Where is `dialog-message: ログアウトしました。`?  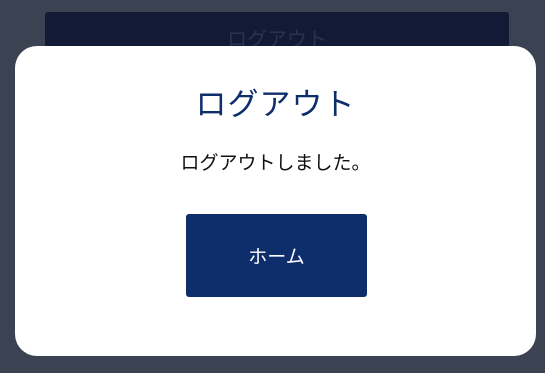
dialog-message: ログアウトしました。 is located at coordinates (275, 163).